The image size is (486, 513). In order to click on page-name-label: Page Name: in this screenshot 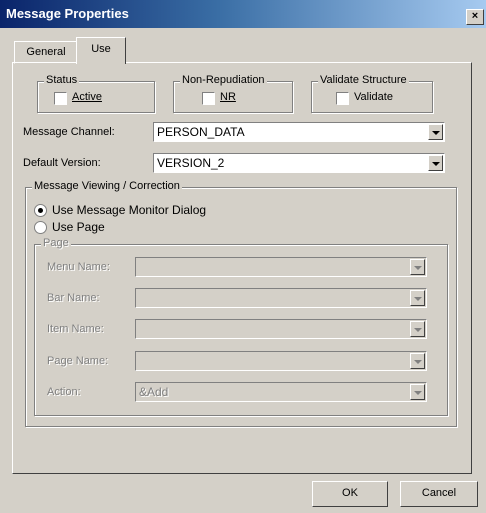, I will do `click(78, 361)`.